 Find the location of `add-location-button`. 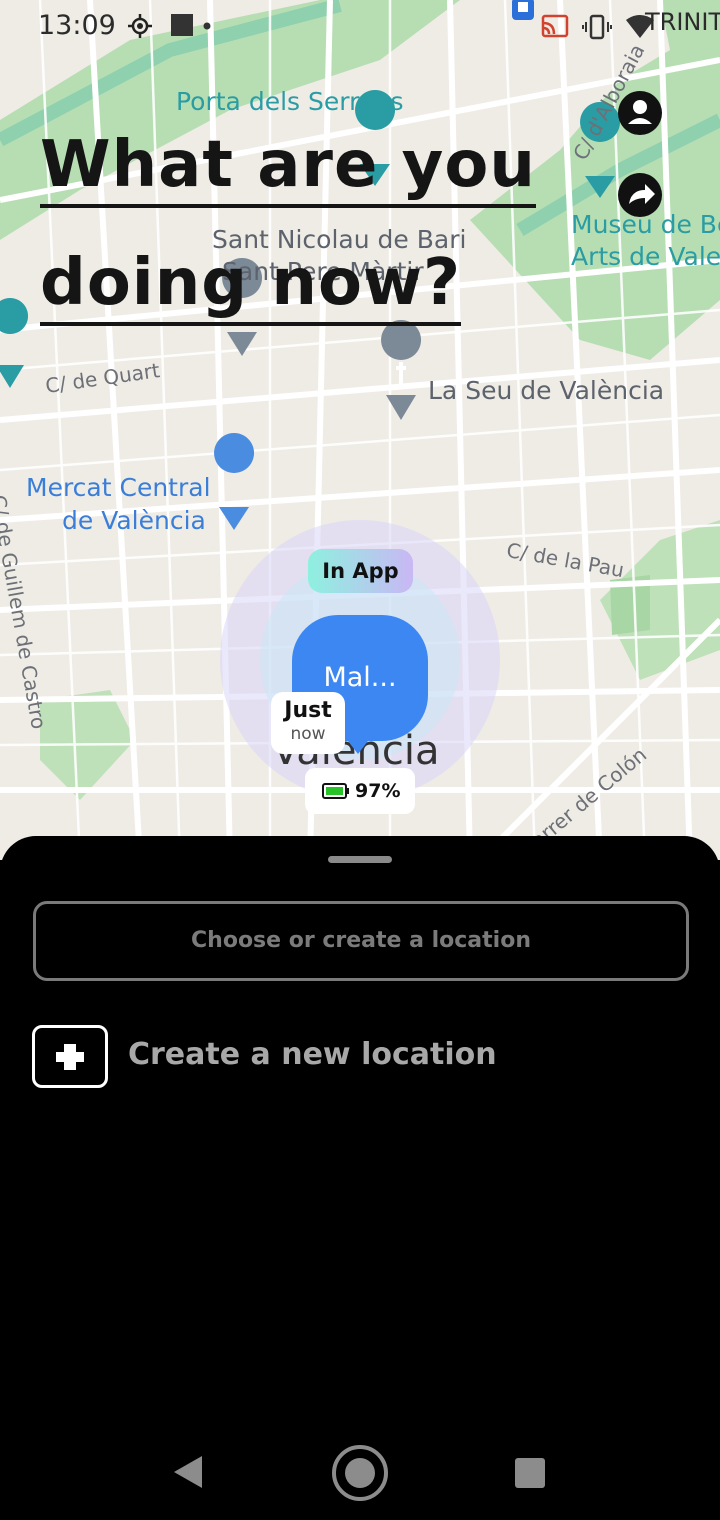

add-location-button is located at coordinates (70, 1056).